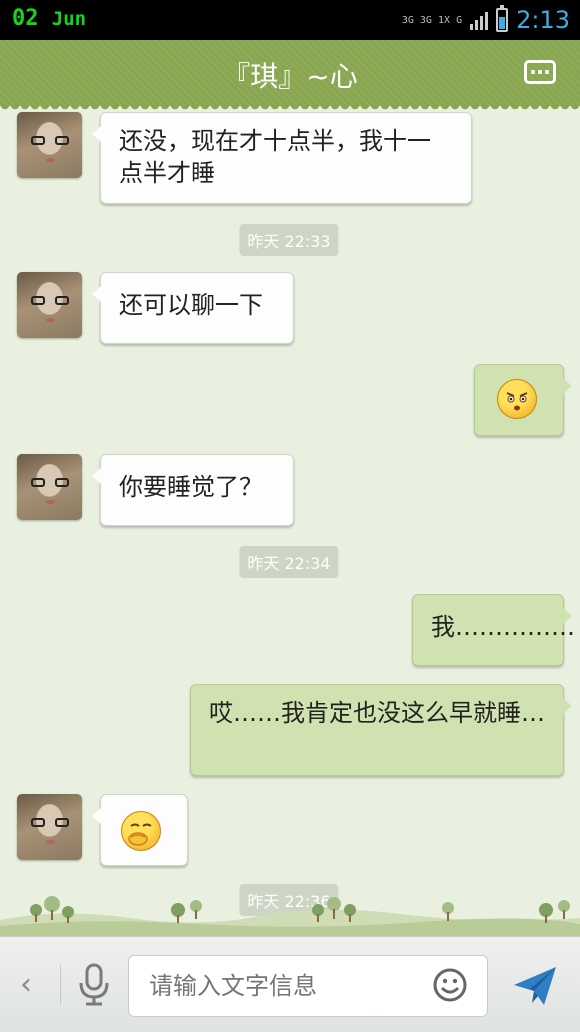  What do you see at coordinates (191, 487) in the screenshot?
I see `message-text: 你要睡觉了？` at bounding box center [191, 487].